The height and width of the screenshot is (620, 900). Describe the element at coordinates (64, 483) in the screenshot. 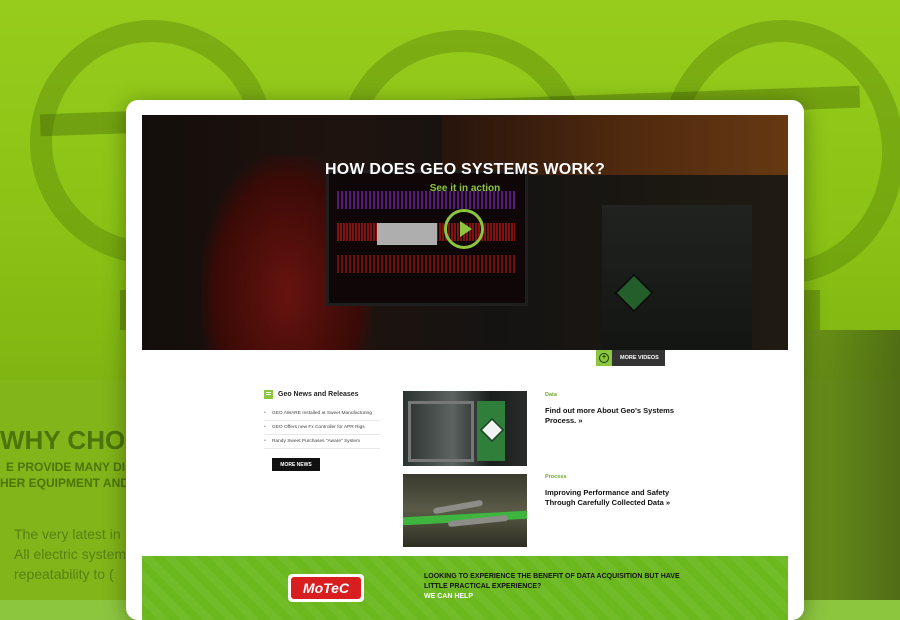

I see `background-subline: HER EQUIPMENT AND` at that location.